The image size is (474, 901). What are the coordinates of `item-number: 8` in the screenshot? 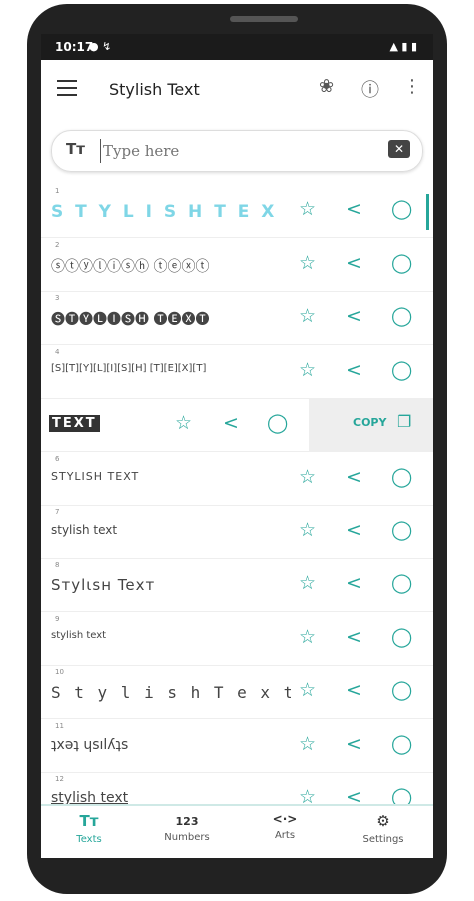 It's located at (57, 565).